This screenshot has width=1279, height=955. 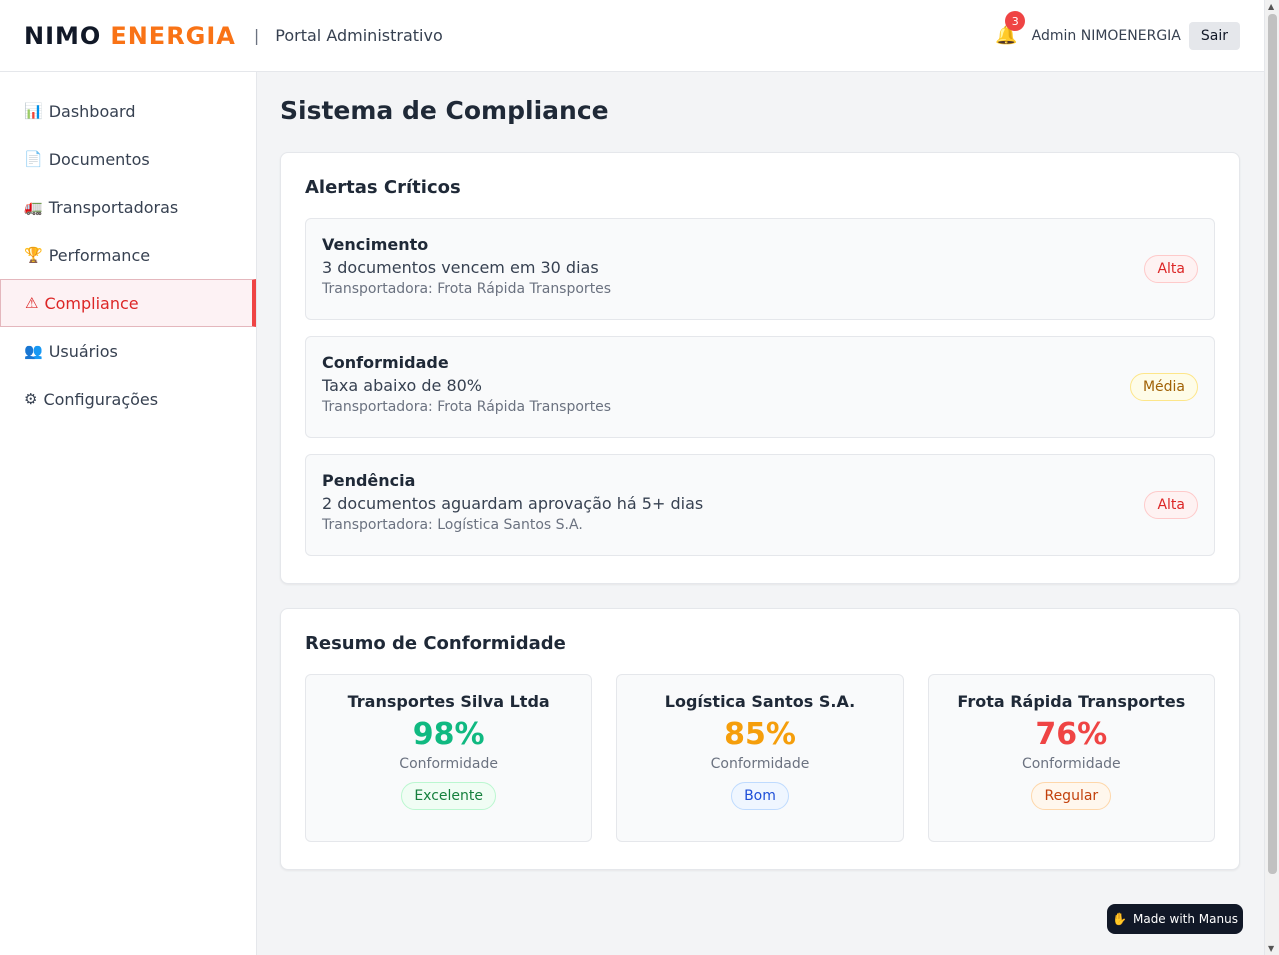 I want to click on sidebar-item-label: Performance, so click(x=99, y=255).